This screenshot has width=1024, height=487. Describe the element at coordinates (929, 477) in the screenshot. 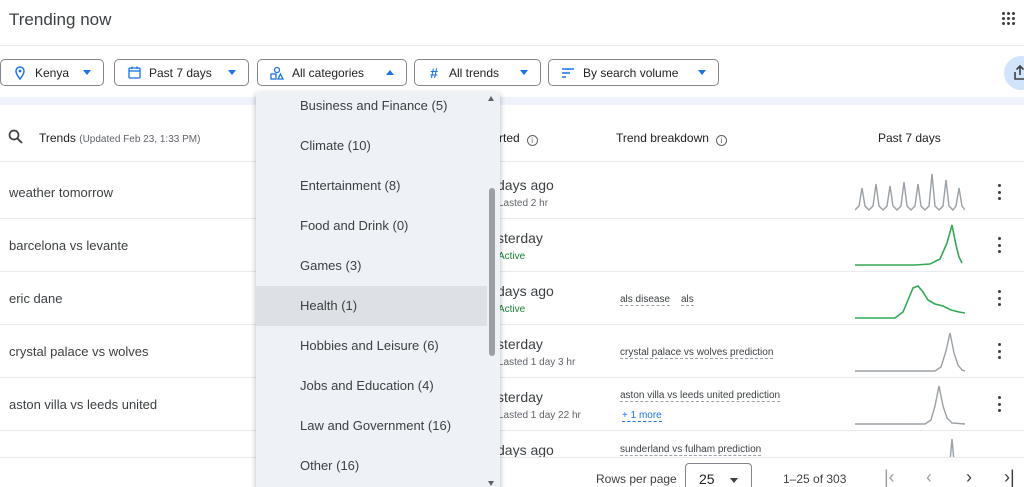

I see `previous-page-icon: ‹` at that location.